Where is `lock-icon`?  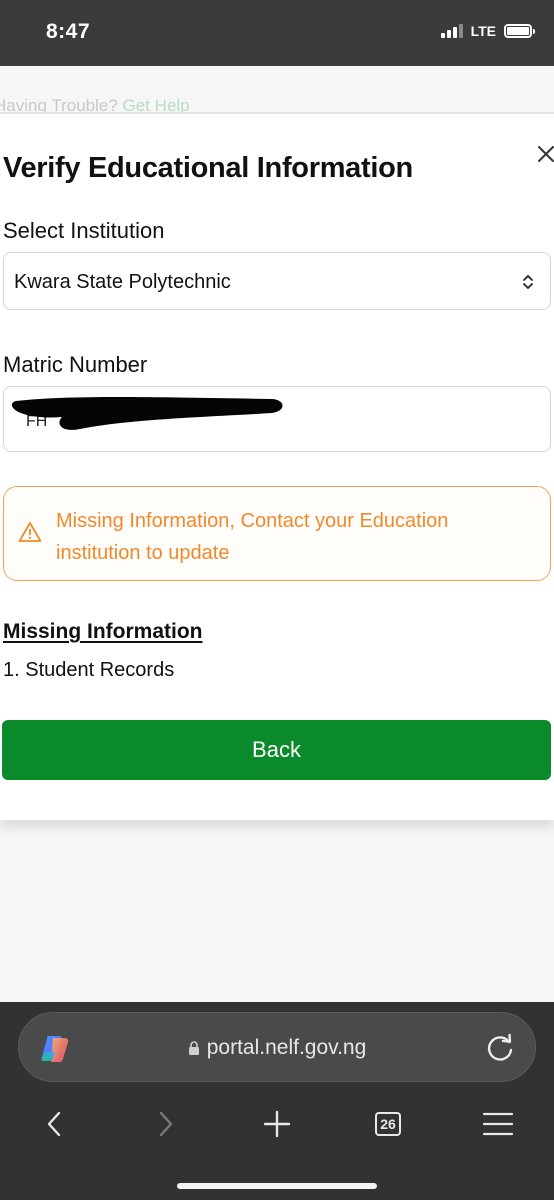 lock-icon is located at coordinates (193, 1048).